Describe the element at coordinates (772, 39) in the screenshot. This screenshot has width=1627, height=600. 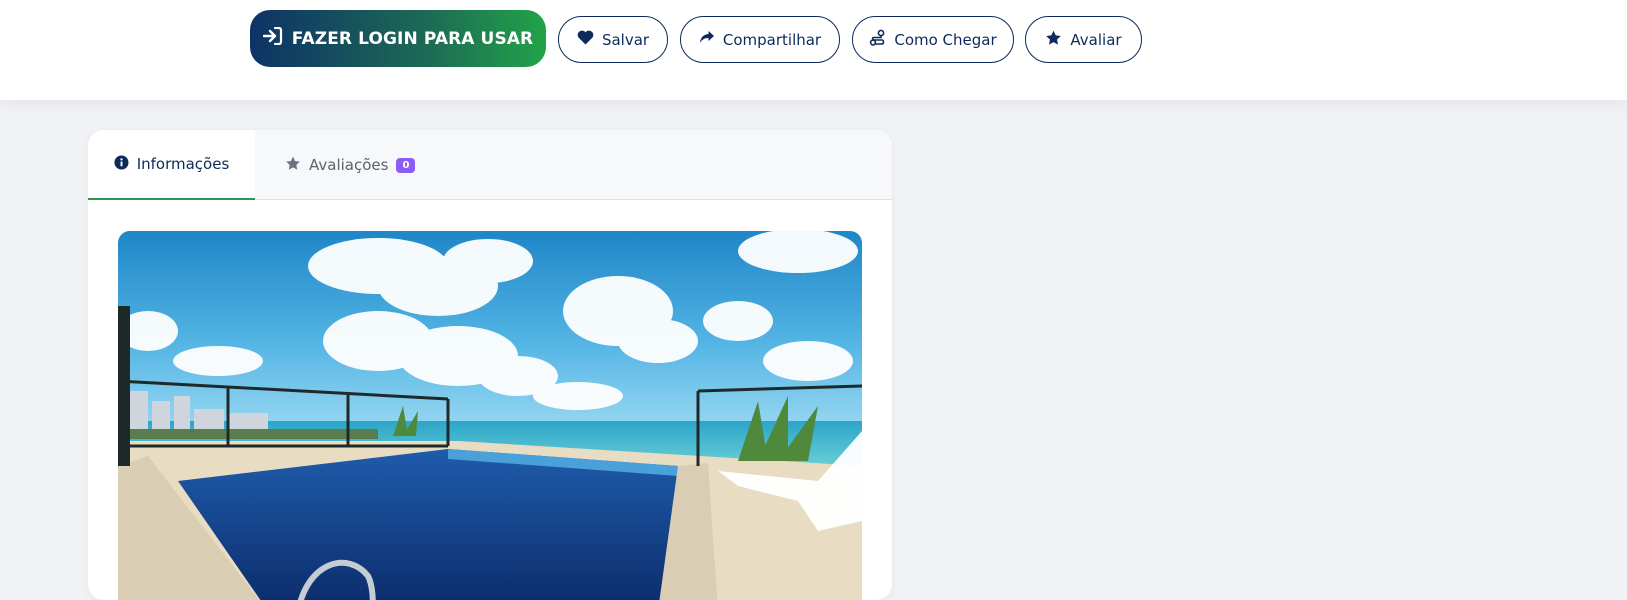
I see `share-label: Compartilhar` at that location.